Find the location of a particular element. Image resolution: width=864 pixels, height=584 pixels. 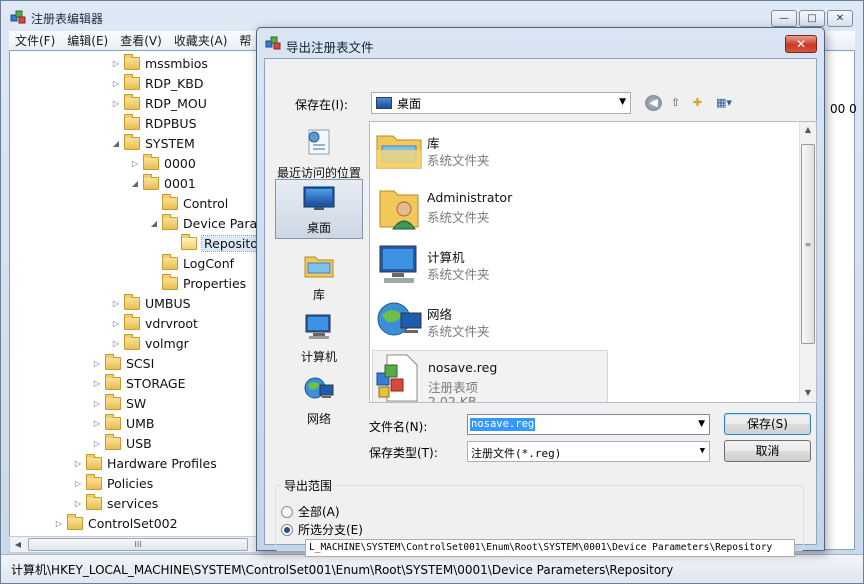

scroll-left-arrow-icon: ◀ is located at coordinates (18, 544).